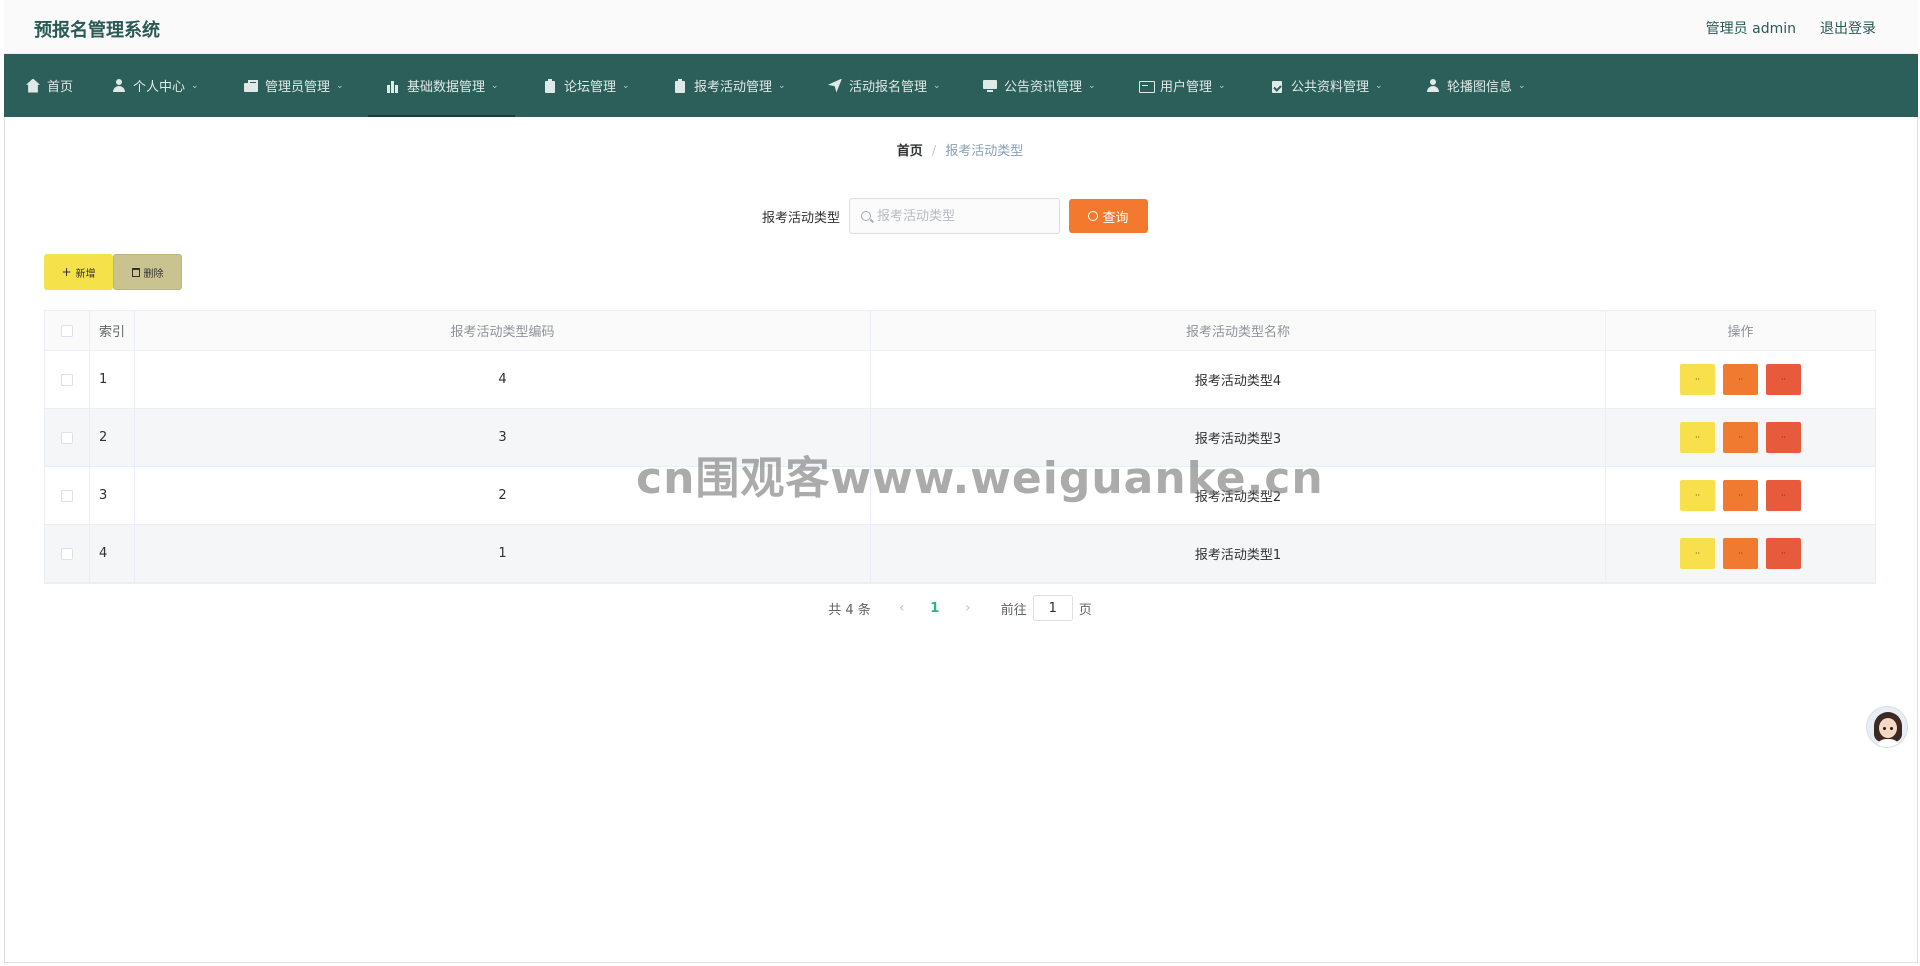  What do you see at coordinates (1186, 87) in the screenshot?
I see `nav-label: 用户管理` at bounding box center [1186, 87].